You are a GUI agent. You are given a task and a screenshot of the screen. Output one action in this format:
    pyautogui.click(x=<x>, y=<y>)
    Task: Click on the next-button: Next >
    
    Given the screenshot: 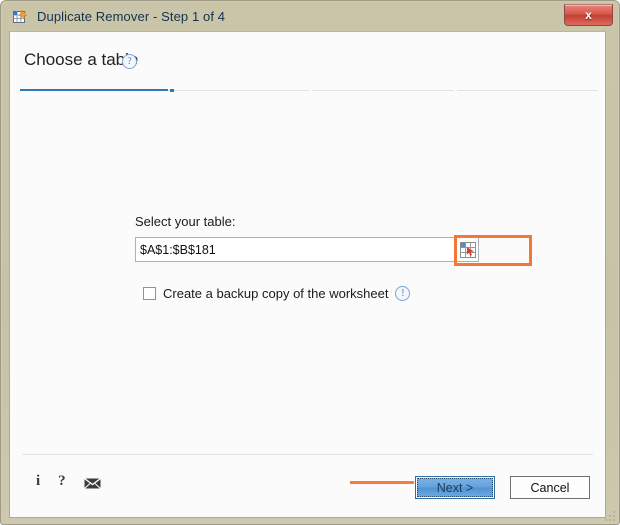 What is the action you would take?
    pyautogui.click(x=455, y=487)
    